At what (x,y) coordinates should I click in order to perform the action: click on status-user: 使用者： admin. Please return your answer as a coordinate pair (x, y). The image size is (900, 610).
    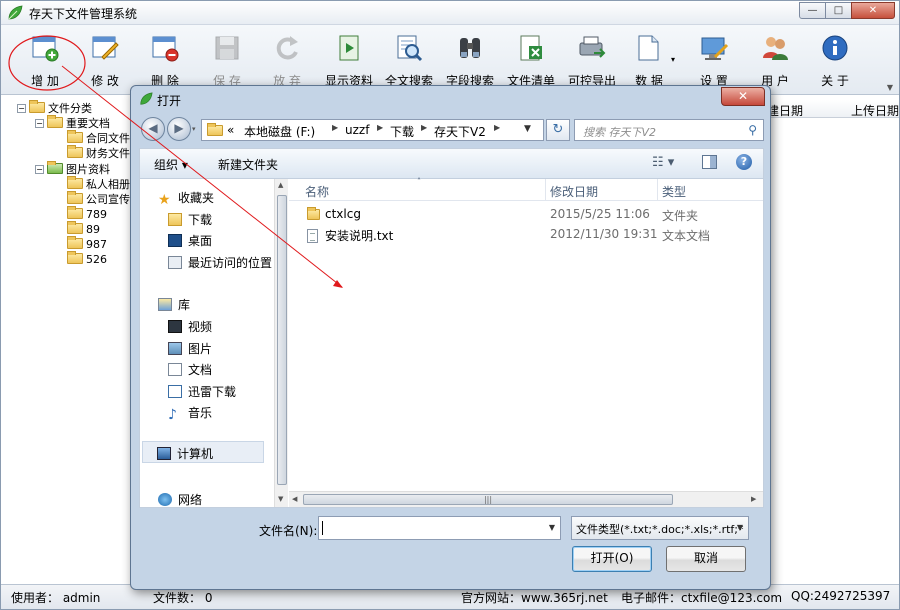
    Looking at the image, I should click on (56, 598).